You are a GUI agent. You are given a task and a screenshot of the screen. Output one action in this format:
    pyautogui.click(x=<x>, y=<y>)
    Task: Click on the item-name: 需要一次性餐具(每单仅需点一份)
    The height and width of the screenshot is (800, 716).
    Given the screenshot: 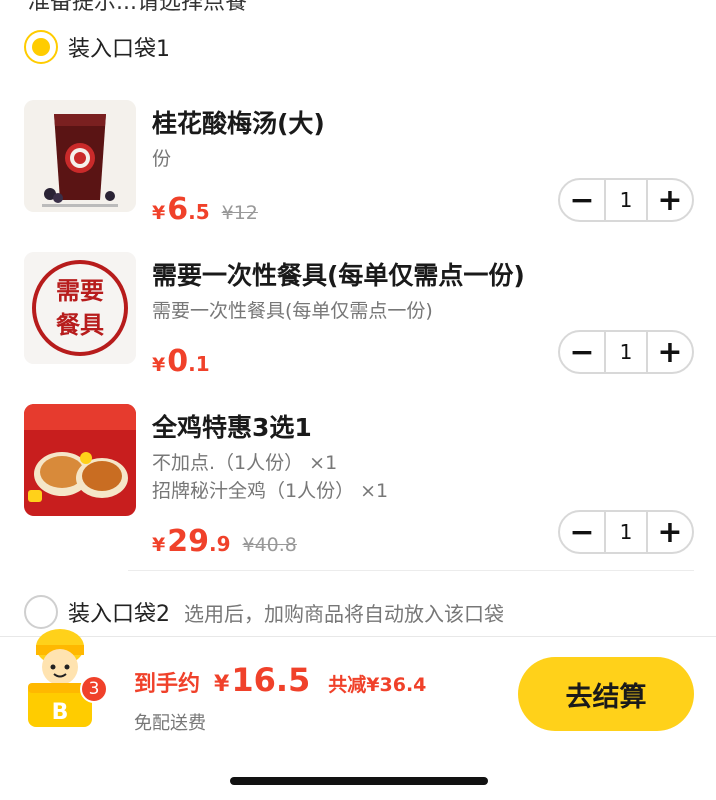 What is the action you would take?
    pyautogui.click(x=338, y=275)
    